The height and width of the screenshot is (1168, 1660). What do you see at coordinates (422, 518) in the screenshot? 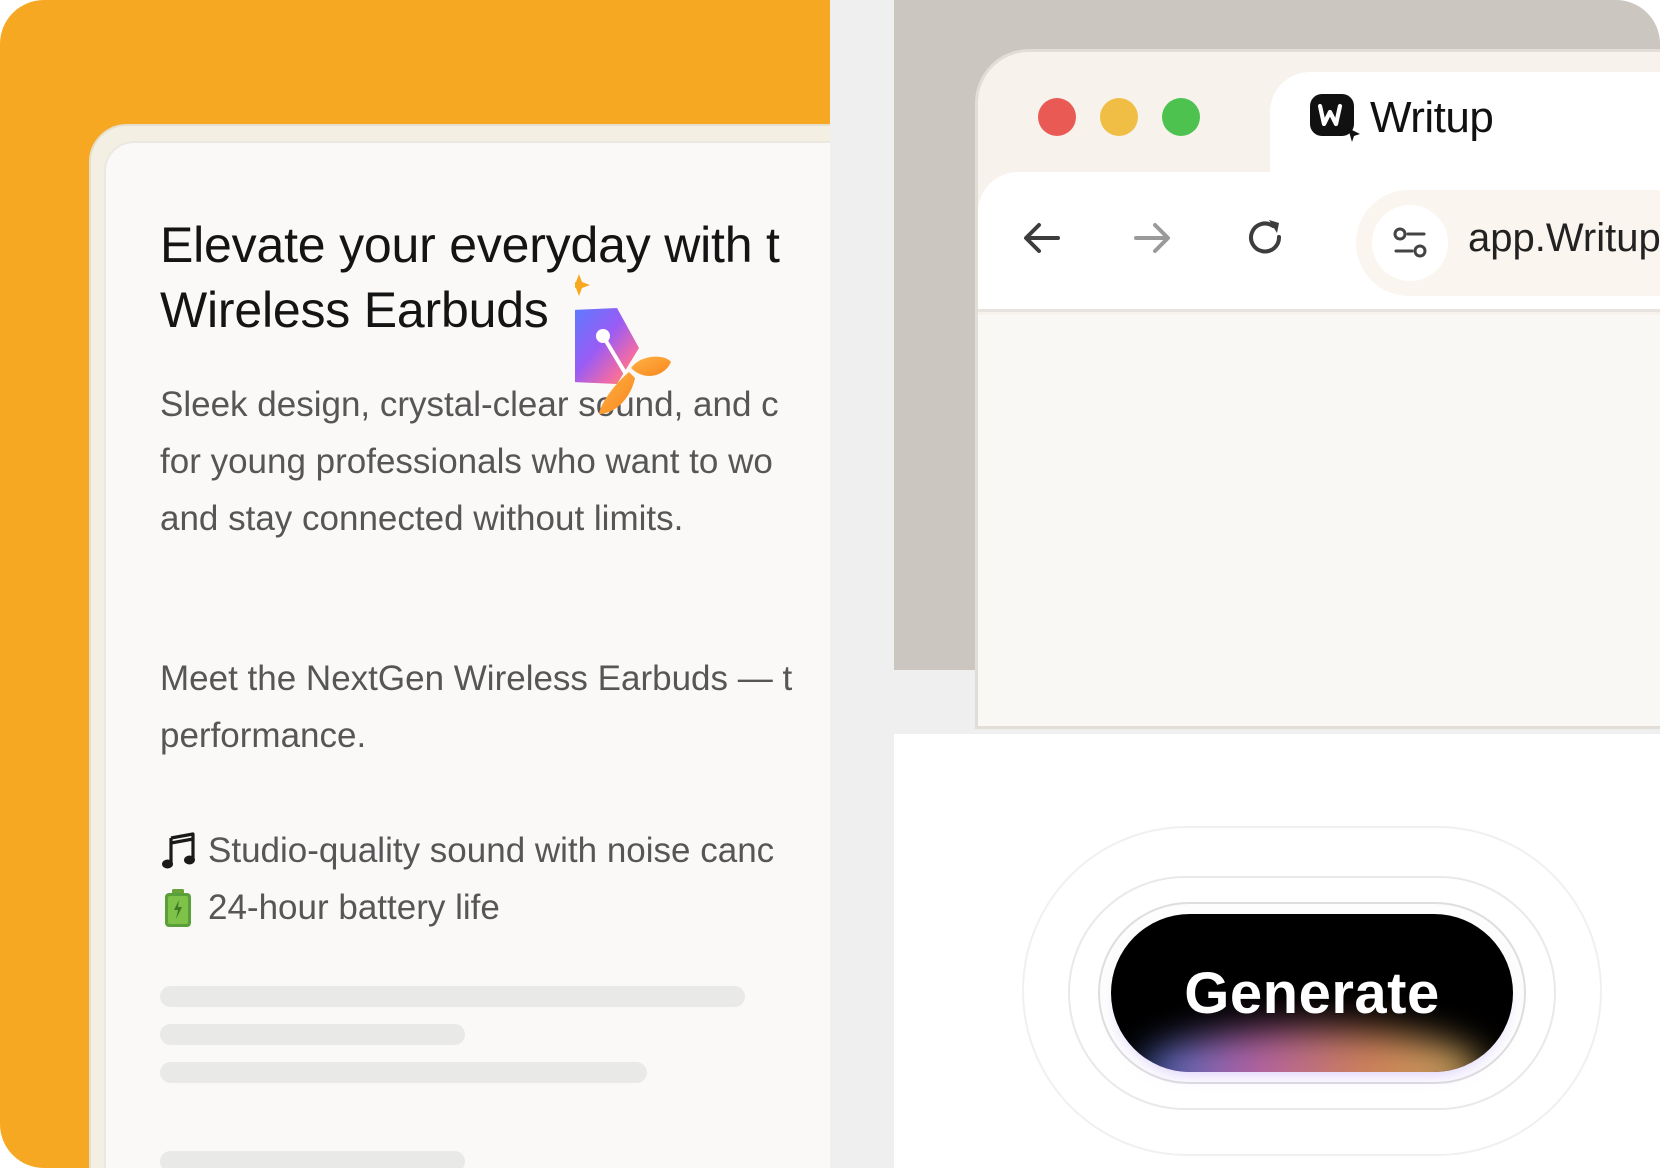
I see `subhead-line-3: and stay connected without limits.` at bounding box center [422, 518].